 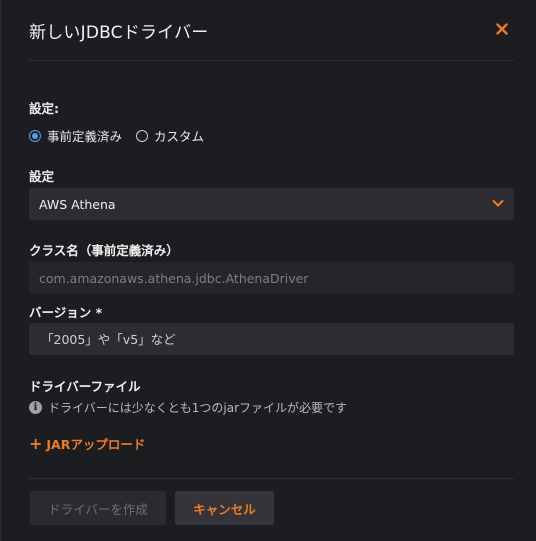 I want to click on version-input, so click(x=277, y=339).